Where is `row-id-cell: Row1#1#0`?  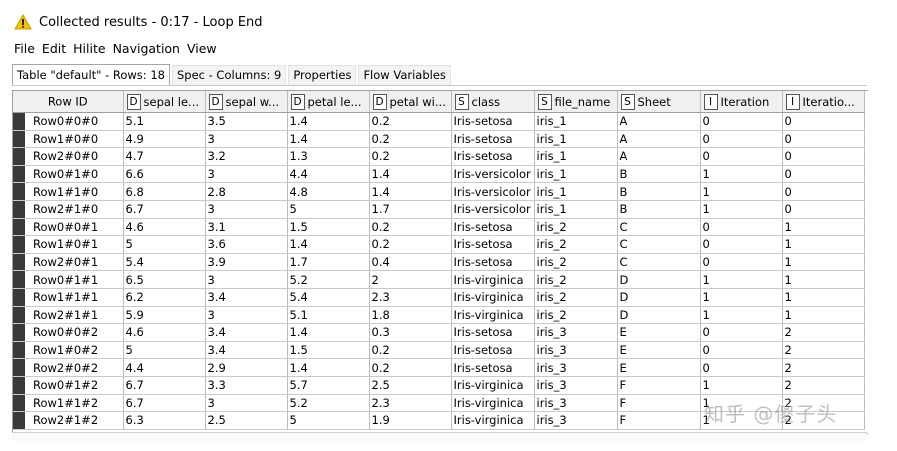
row-id-cell: Row1#1#0 is located at coordinates (68, 191).